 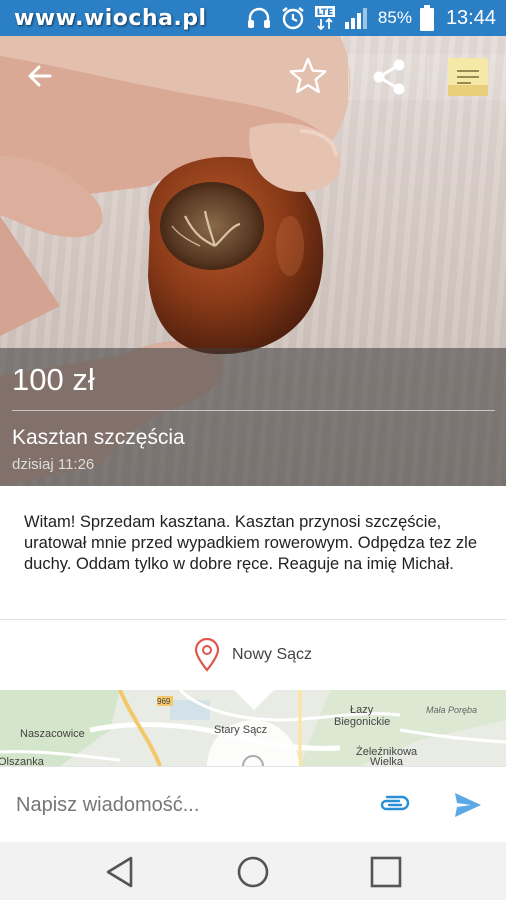 I want to click on battery-icon, so click(x=426, y=18).